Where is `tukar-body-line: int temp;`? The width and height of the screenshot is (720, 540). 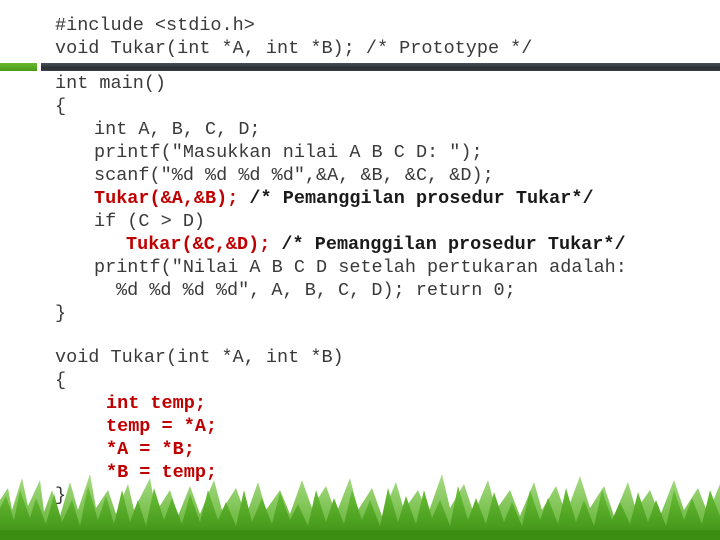
tukar-body-line: int temp; is located at coordinates (156, 403).